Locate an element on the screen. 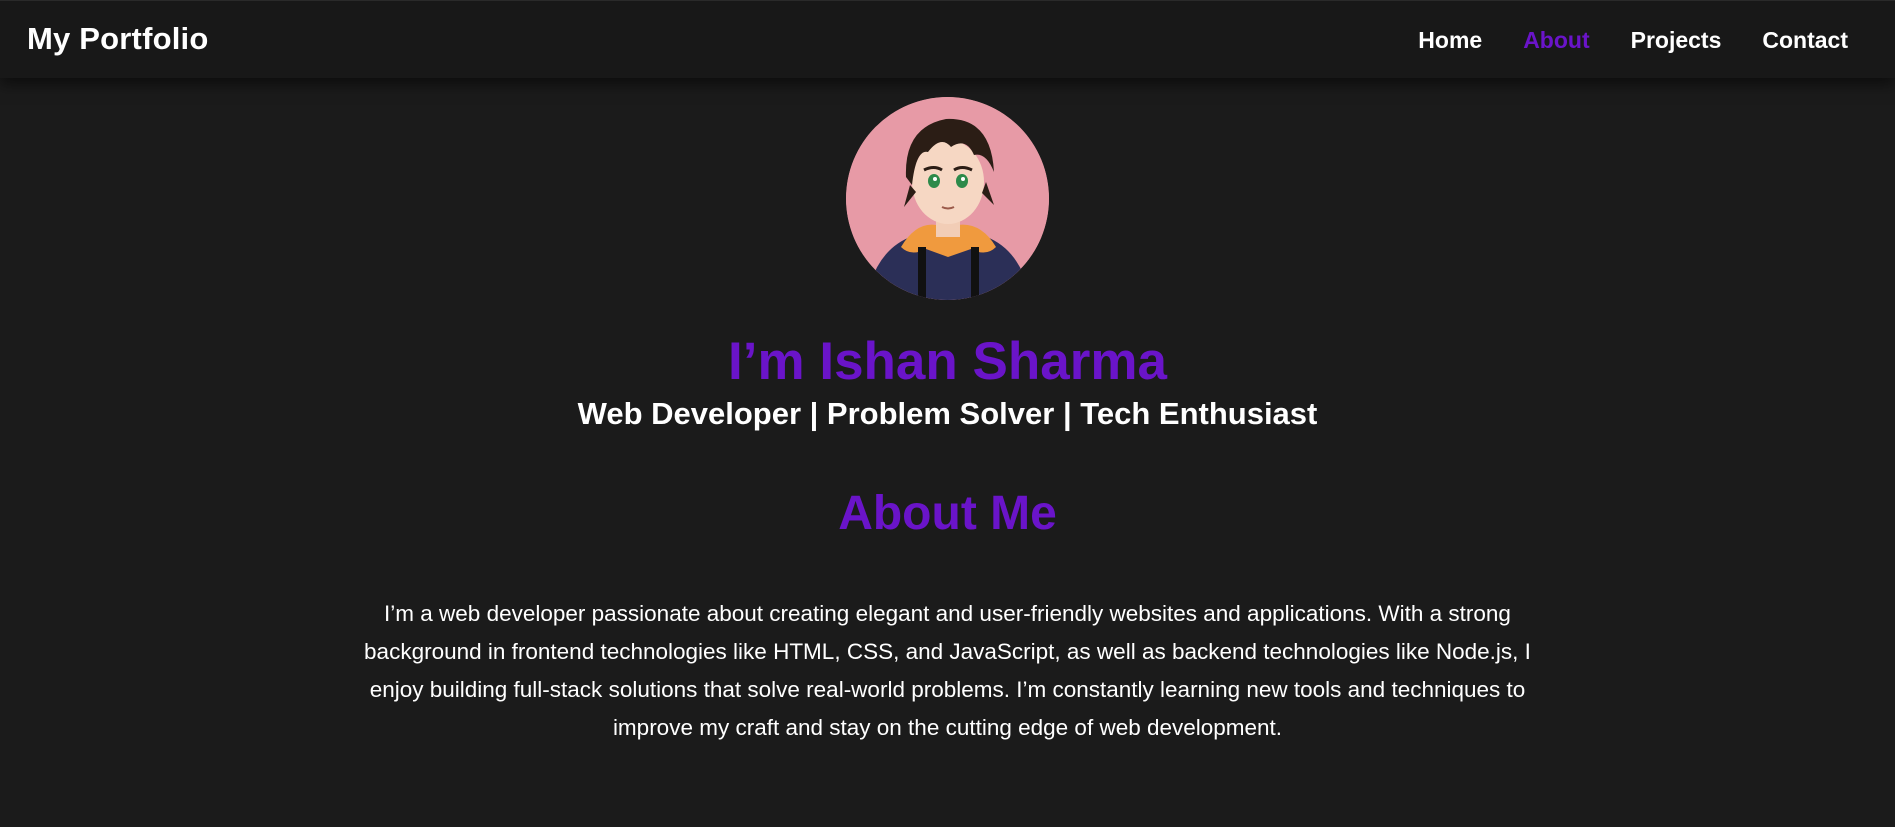  navbar: My Portfolio Home About Projects Contact is located at coordinates (947, 39).